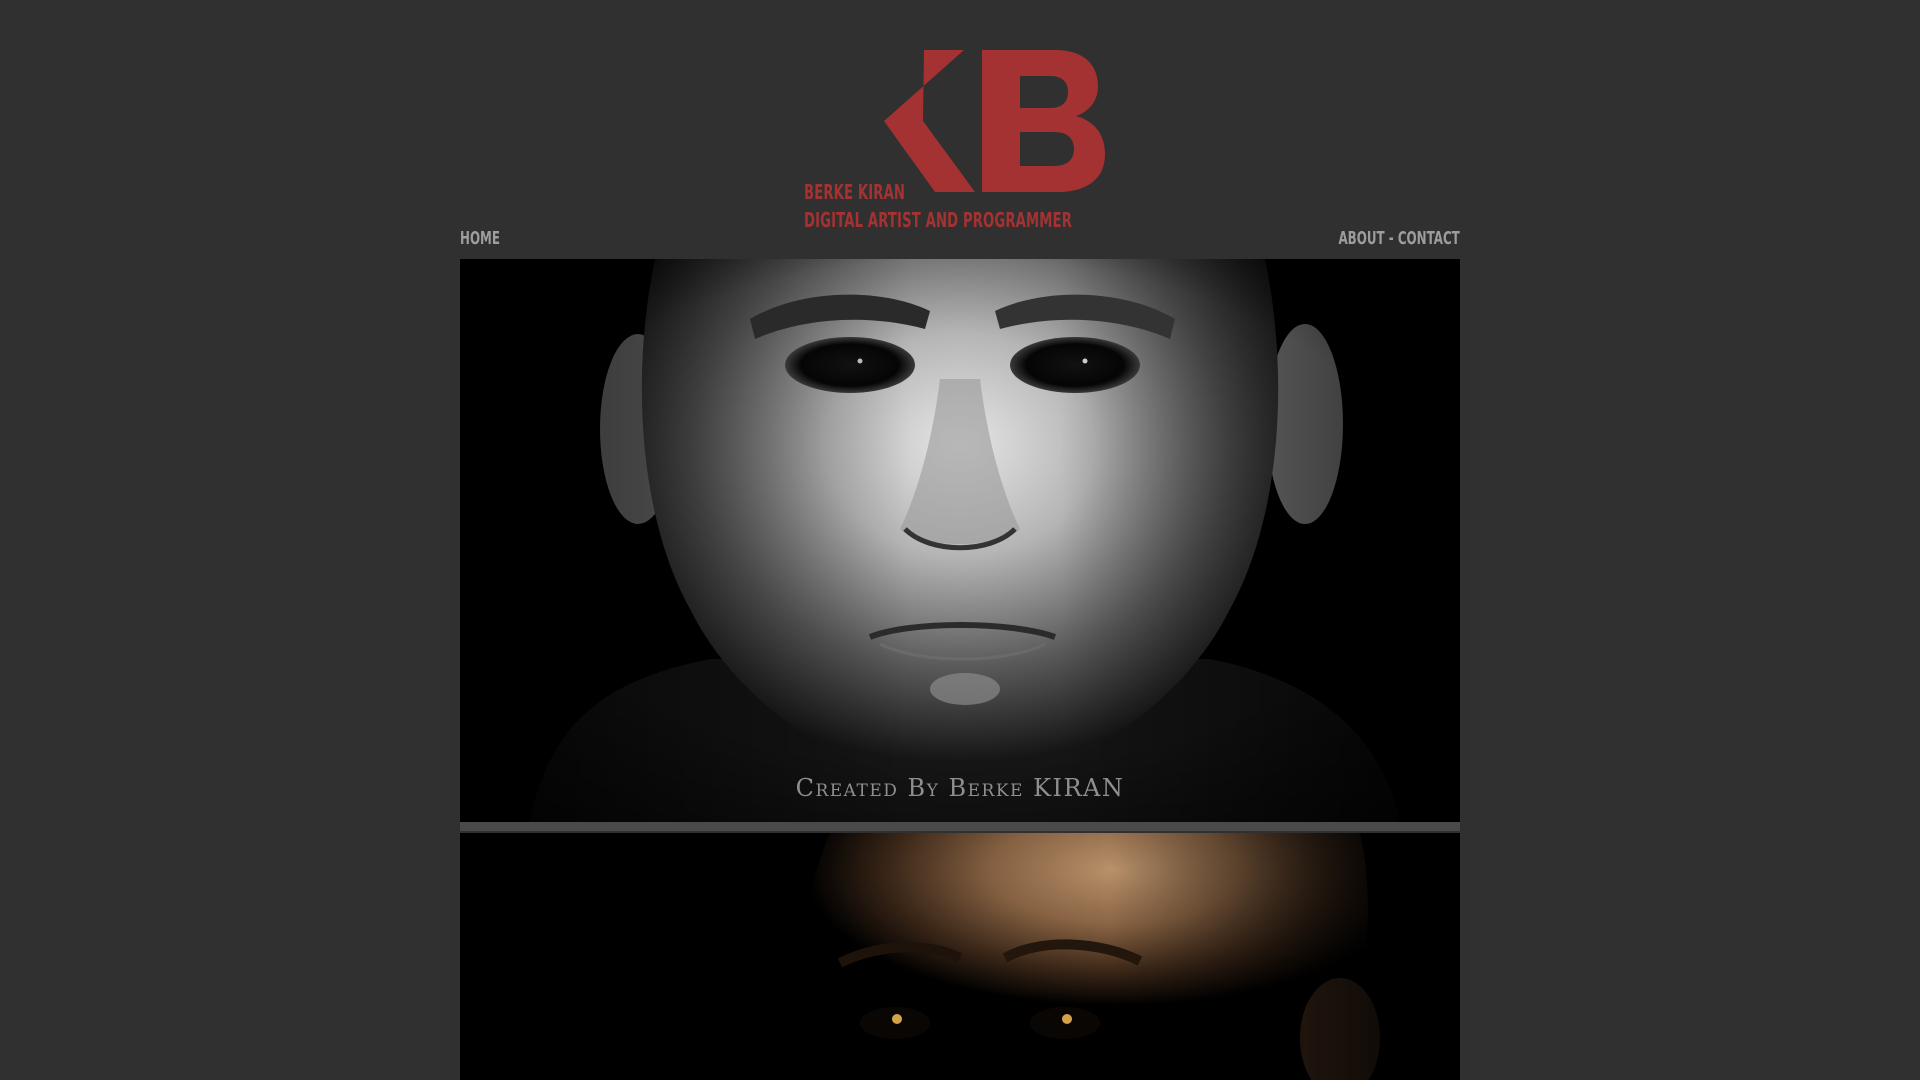  I want to click on gallery-divider, so click(960, 826).